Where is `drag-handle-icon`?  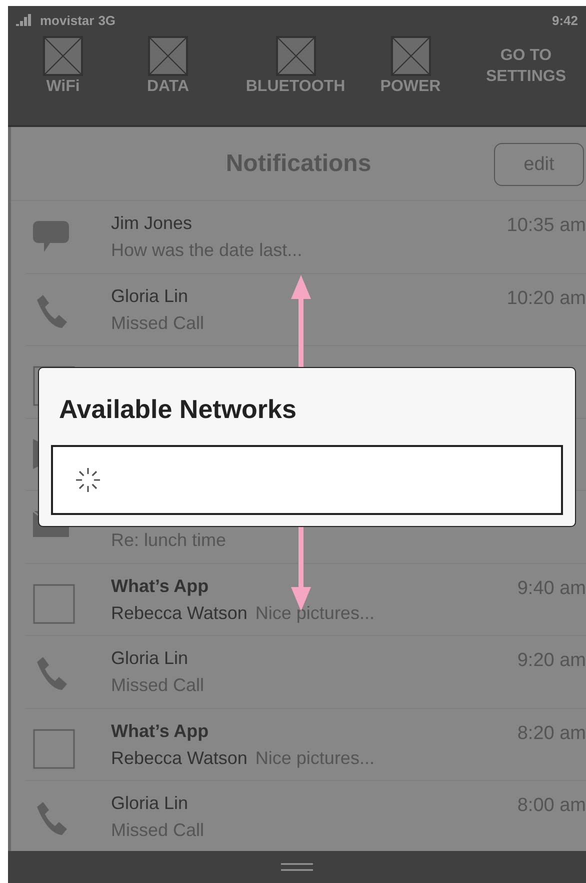
drag-handle-icon is located at coordinates (297, 867).